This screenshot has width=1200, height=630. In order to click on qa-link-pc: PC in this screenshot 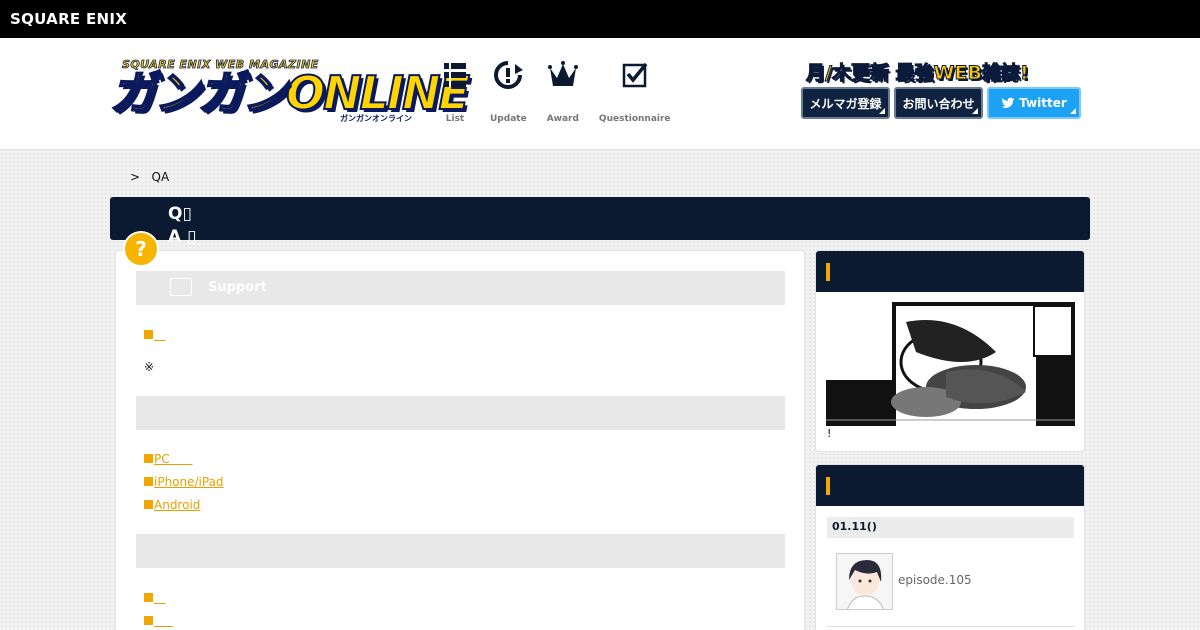, I will do `click(168, 459)`.